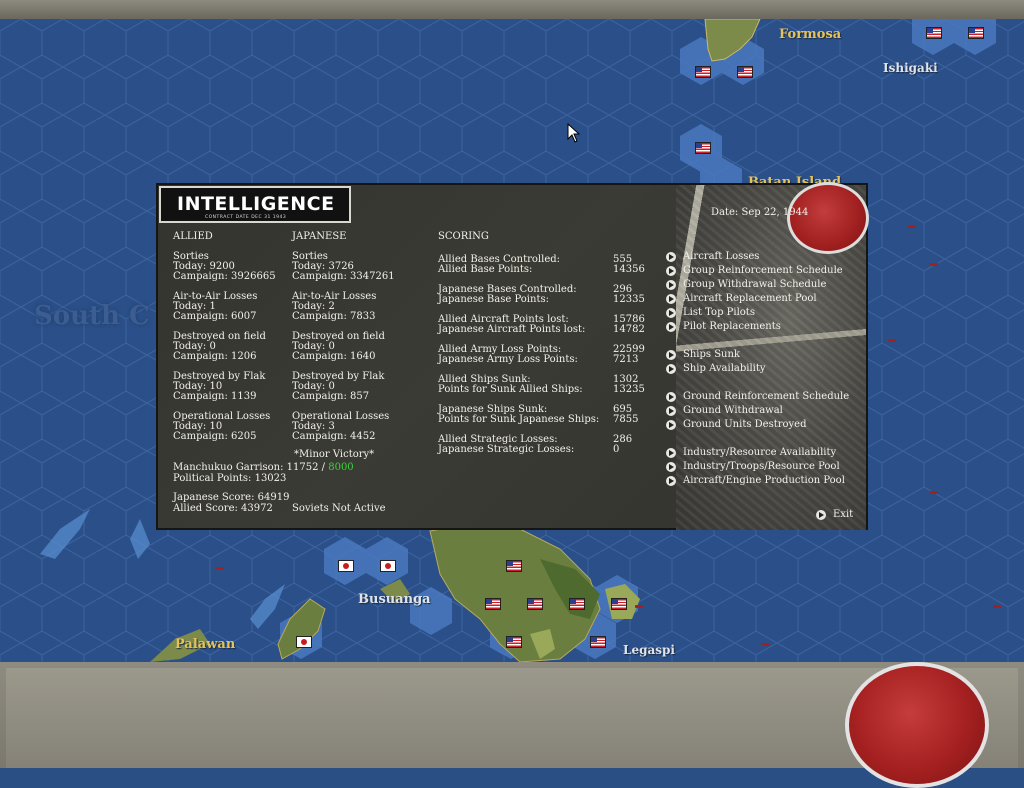 The image size is (1024, 788). Describe the element at coordinates (334, 436) in the screenshot. I see `stat-campaign: Campaign: 4452` at that location.